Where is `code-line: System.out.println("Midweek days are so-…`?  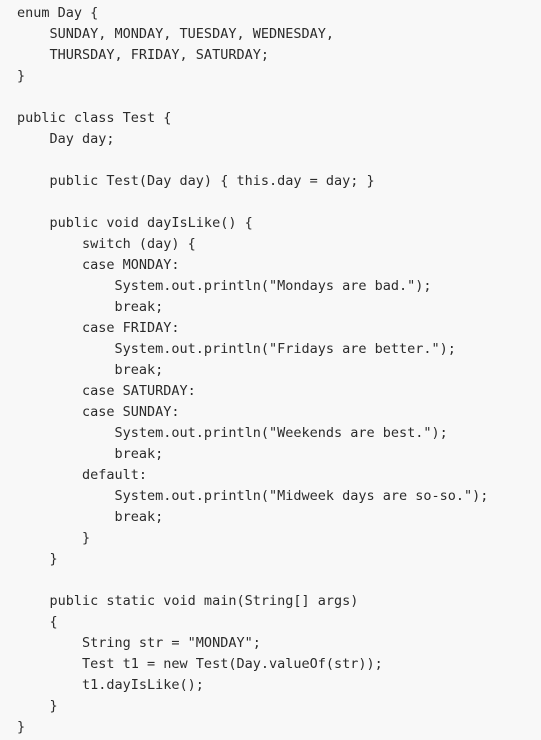
code-line: System.out.println("Midweek days are so-… is located at coordinates (253, 496).